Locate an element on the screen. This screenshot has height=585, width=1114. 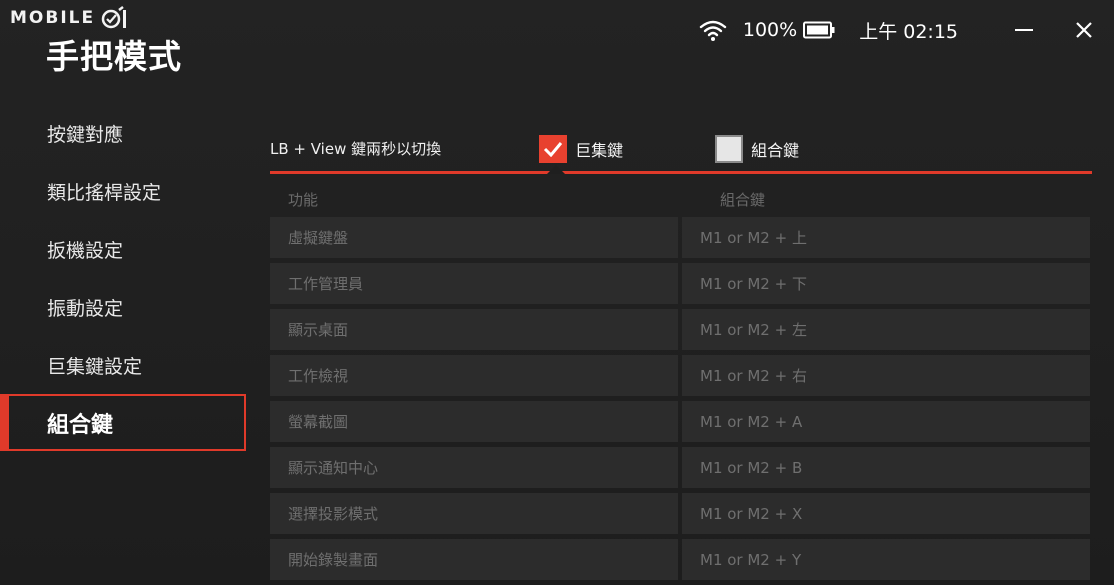
status-bar: 100% 上午 02:15 is located at coordinates (906, 30).